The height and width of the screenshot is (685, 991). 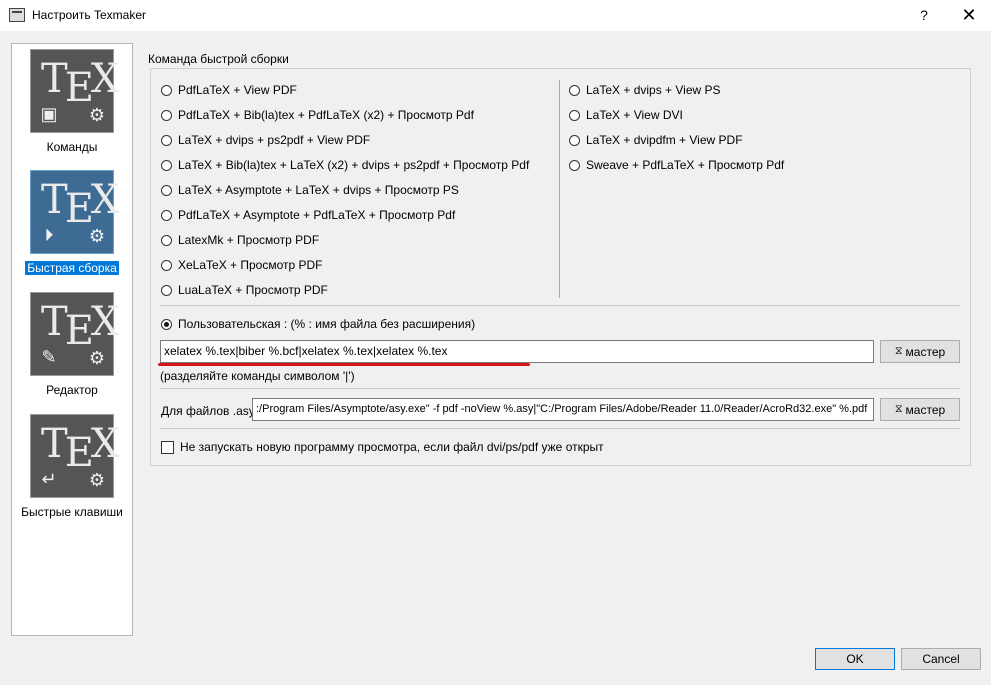 What do you see at coordinates (208, 411) in the screenshot?
I see `asy-label: Для файлов .asy` at bounding box center [208, 411].